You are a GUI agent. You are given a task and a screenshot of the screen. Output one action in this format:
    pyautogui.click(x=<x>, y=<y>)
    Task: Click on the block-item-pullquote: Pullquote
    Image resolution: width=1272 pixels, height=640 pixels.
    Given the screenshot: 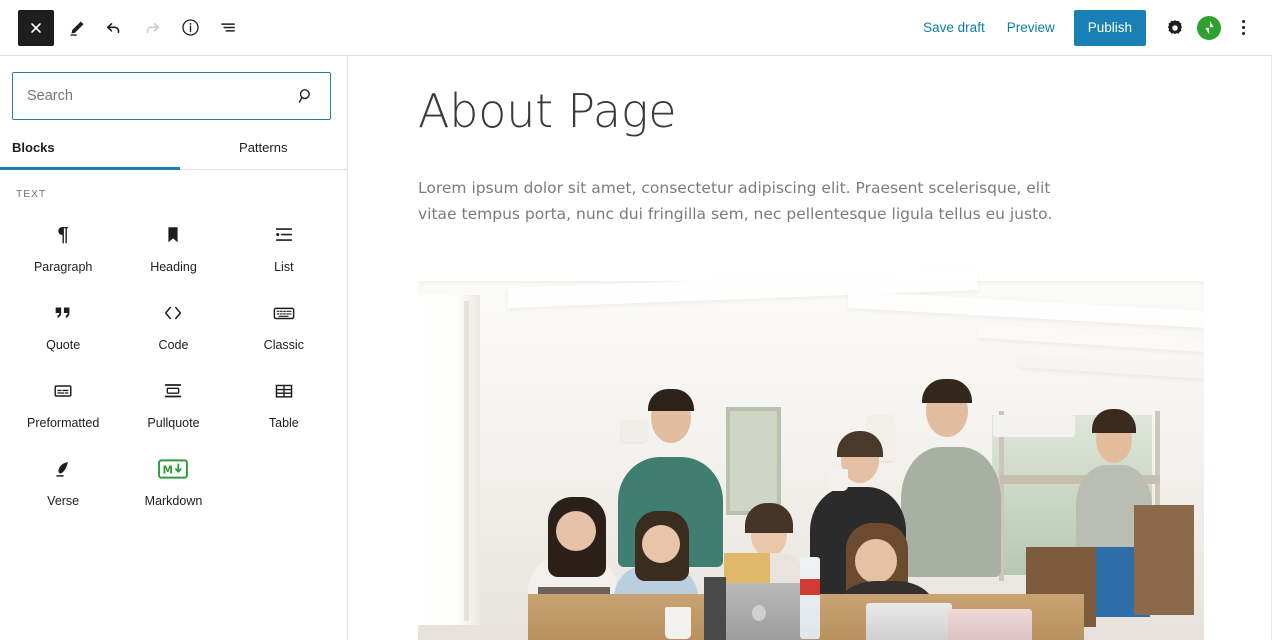 What is the action you would take?
    pyautogui.click(x=173, y=399)
    